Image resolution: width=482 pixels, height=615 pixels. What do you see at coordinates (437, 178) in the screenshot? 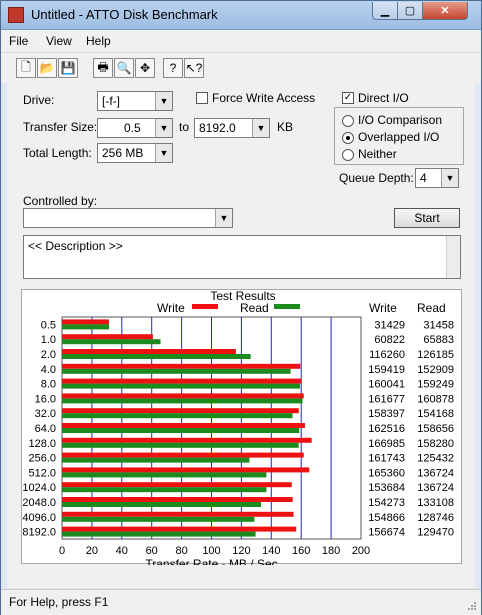
I see `queue-depth-select: 4 ▼` at bounding box center [437, 178].